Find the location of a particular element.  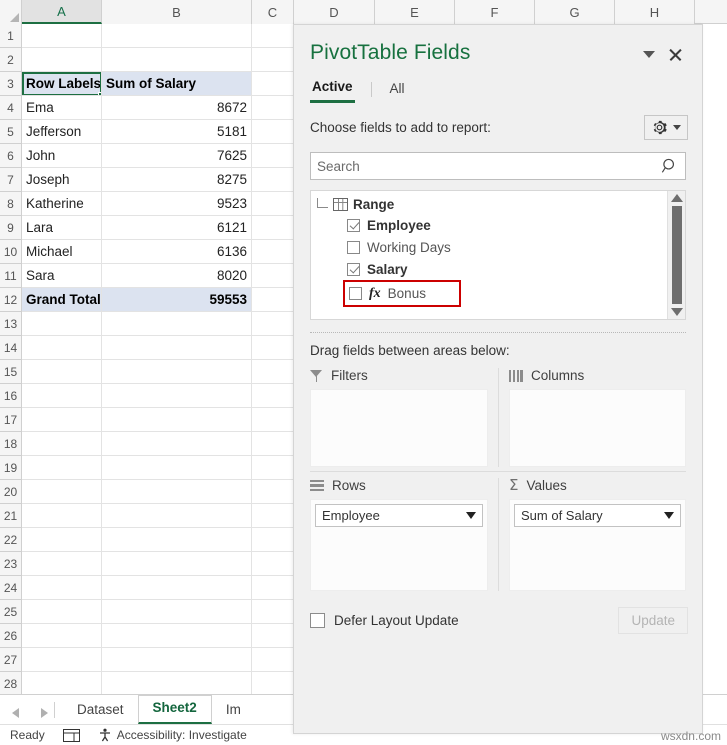

row-header: 27 is located at coordinates (11, 660).